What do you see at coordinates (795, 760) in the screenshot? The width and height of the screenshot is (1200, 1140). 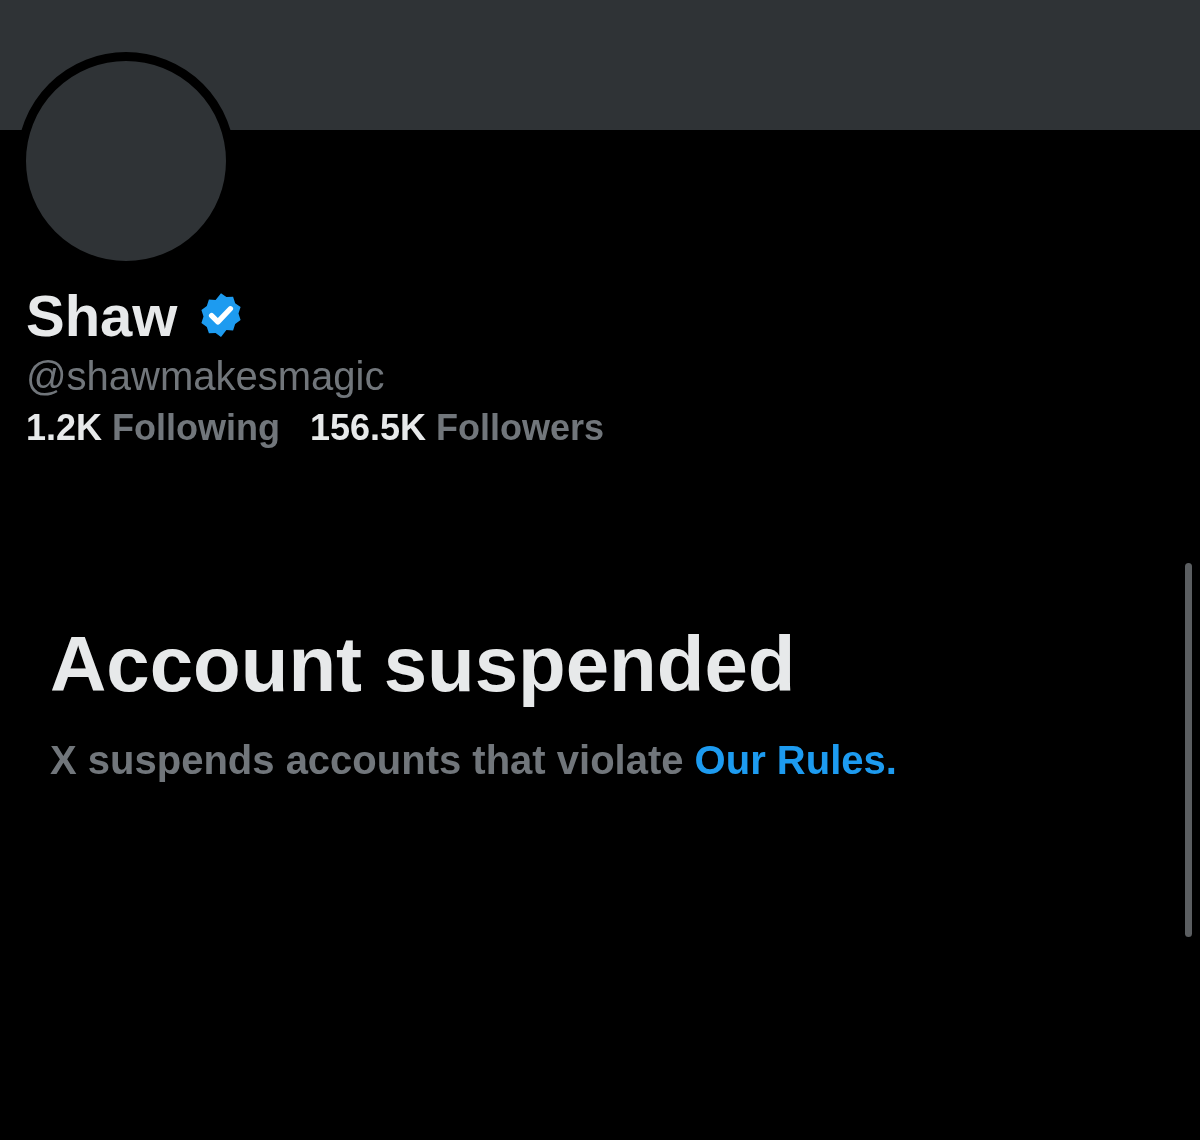 I see `rules-link: Our Rules.` at bounding box center [795, 760].